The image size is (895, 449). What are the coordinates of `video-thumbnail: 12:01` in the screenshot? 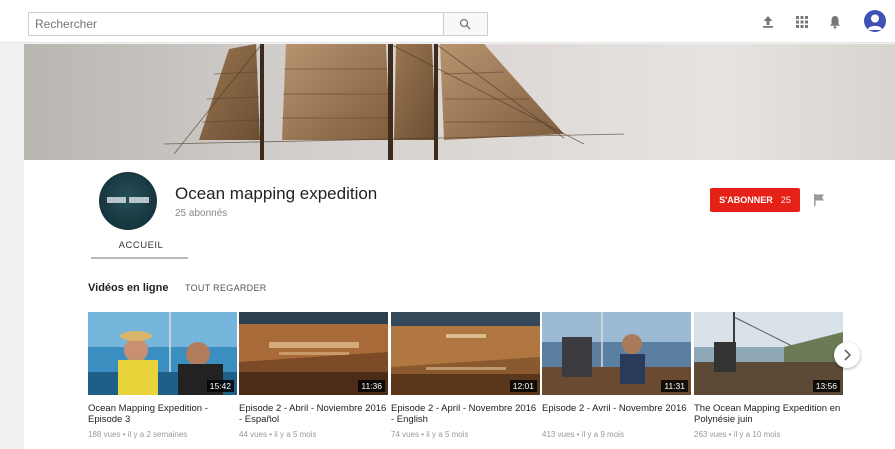 It's located at (465, 353).